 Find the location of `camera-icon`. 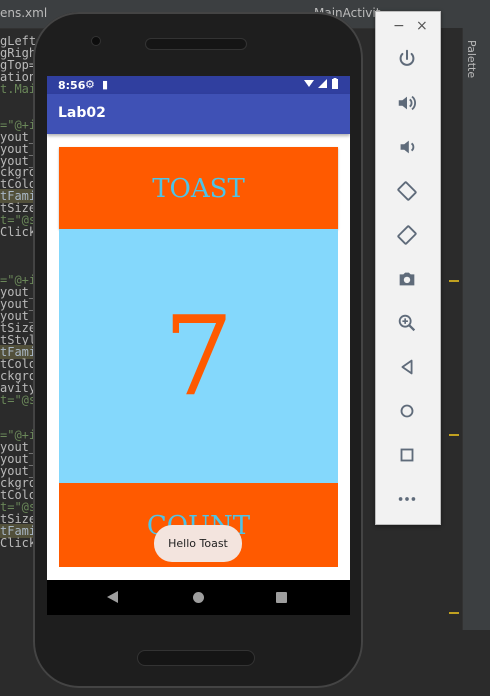

camera-icon is located at coordinates (407, 279).